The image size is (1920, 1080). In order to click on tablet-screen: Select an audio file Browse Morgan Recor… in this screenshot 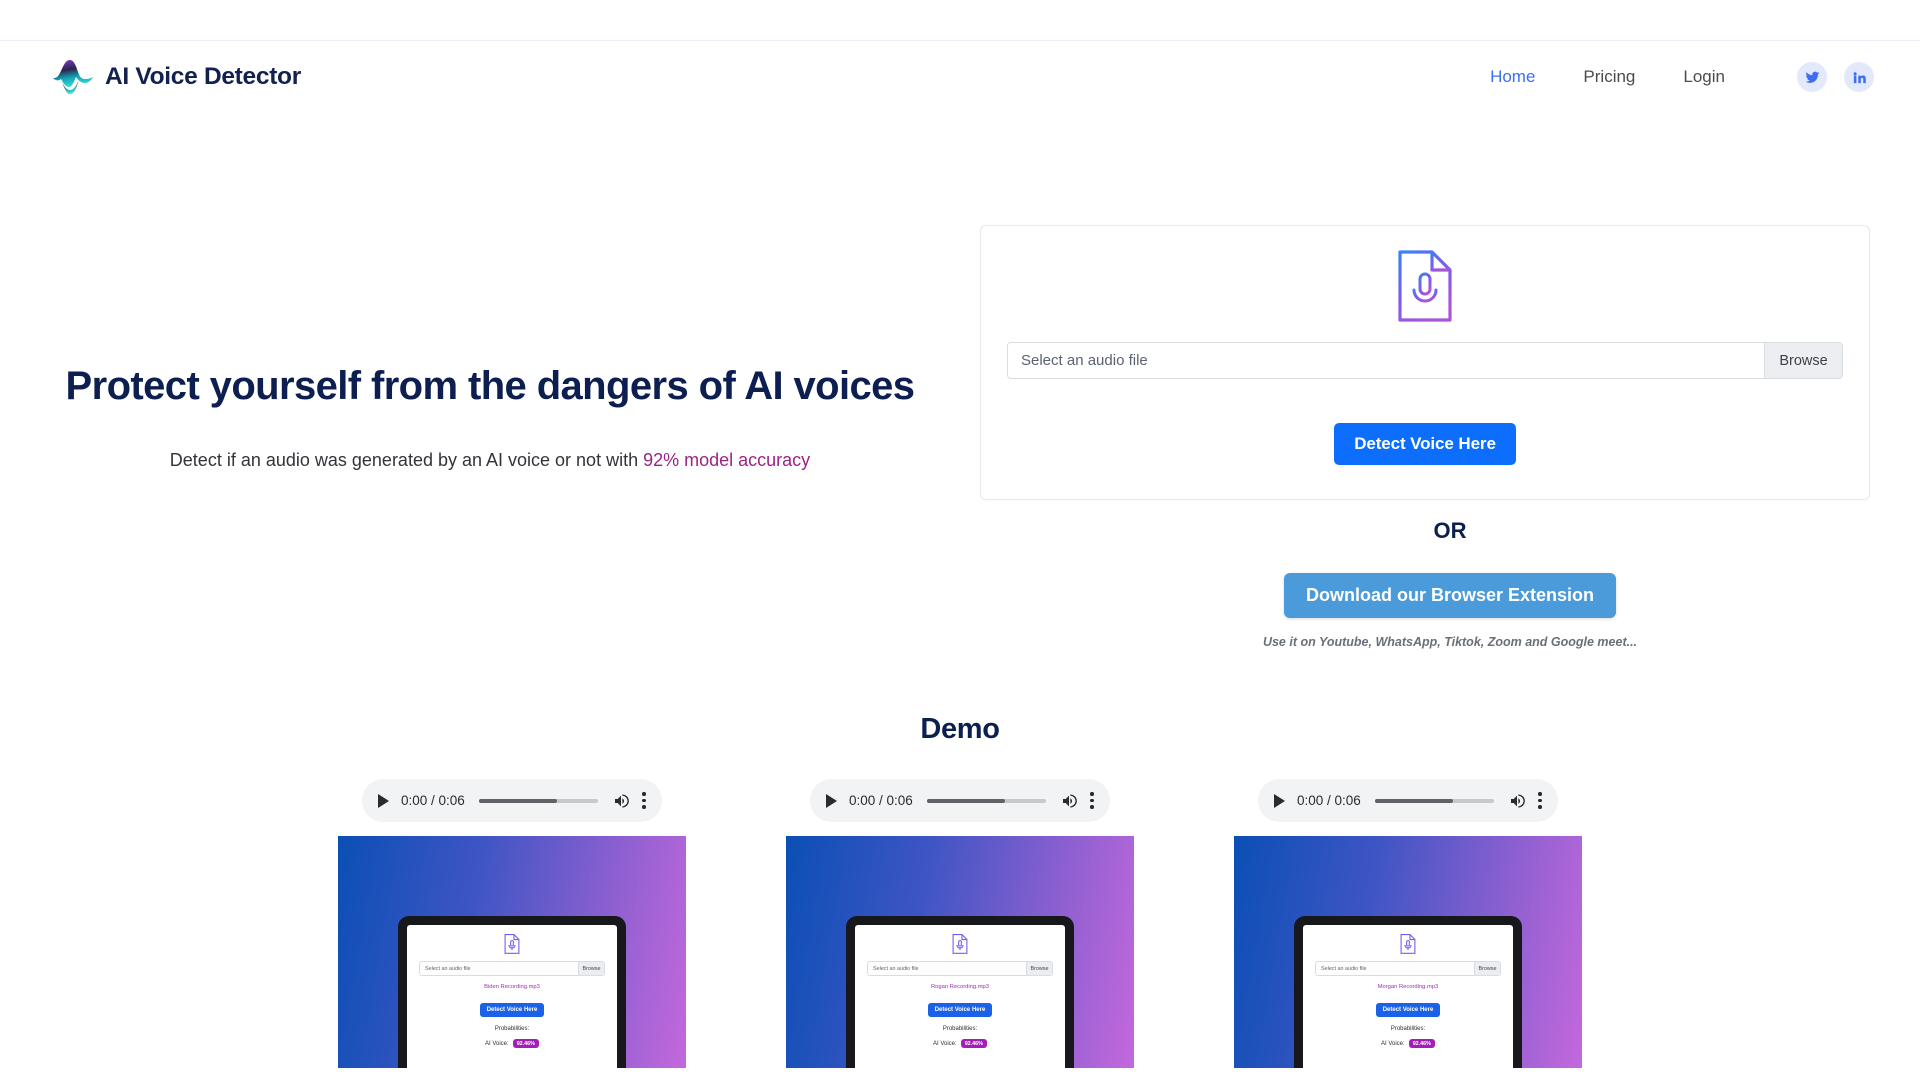, I will do `click(1408, 996)`.